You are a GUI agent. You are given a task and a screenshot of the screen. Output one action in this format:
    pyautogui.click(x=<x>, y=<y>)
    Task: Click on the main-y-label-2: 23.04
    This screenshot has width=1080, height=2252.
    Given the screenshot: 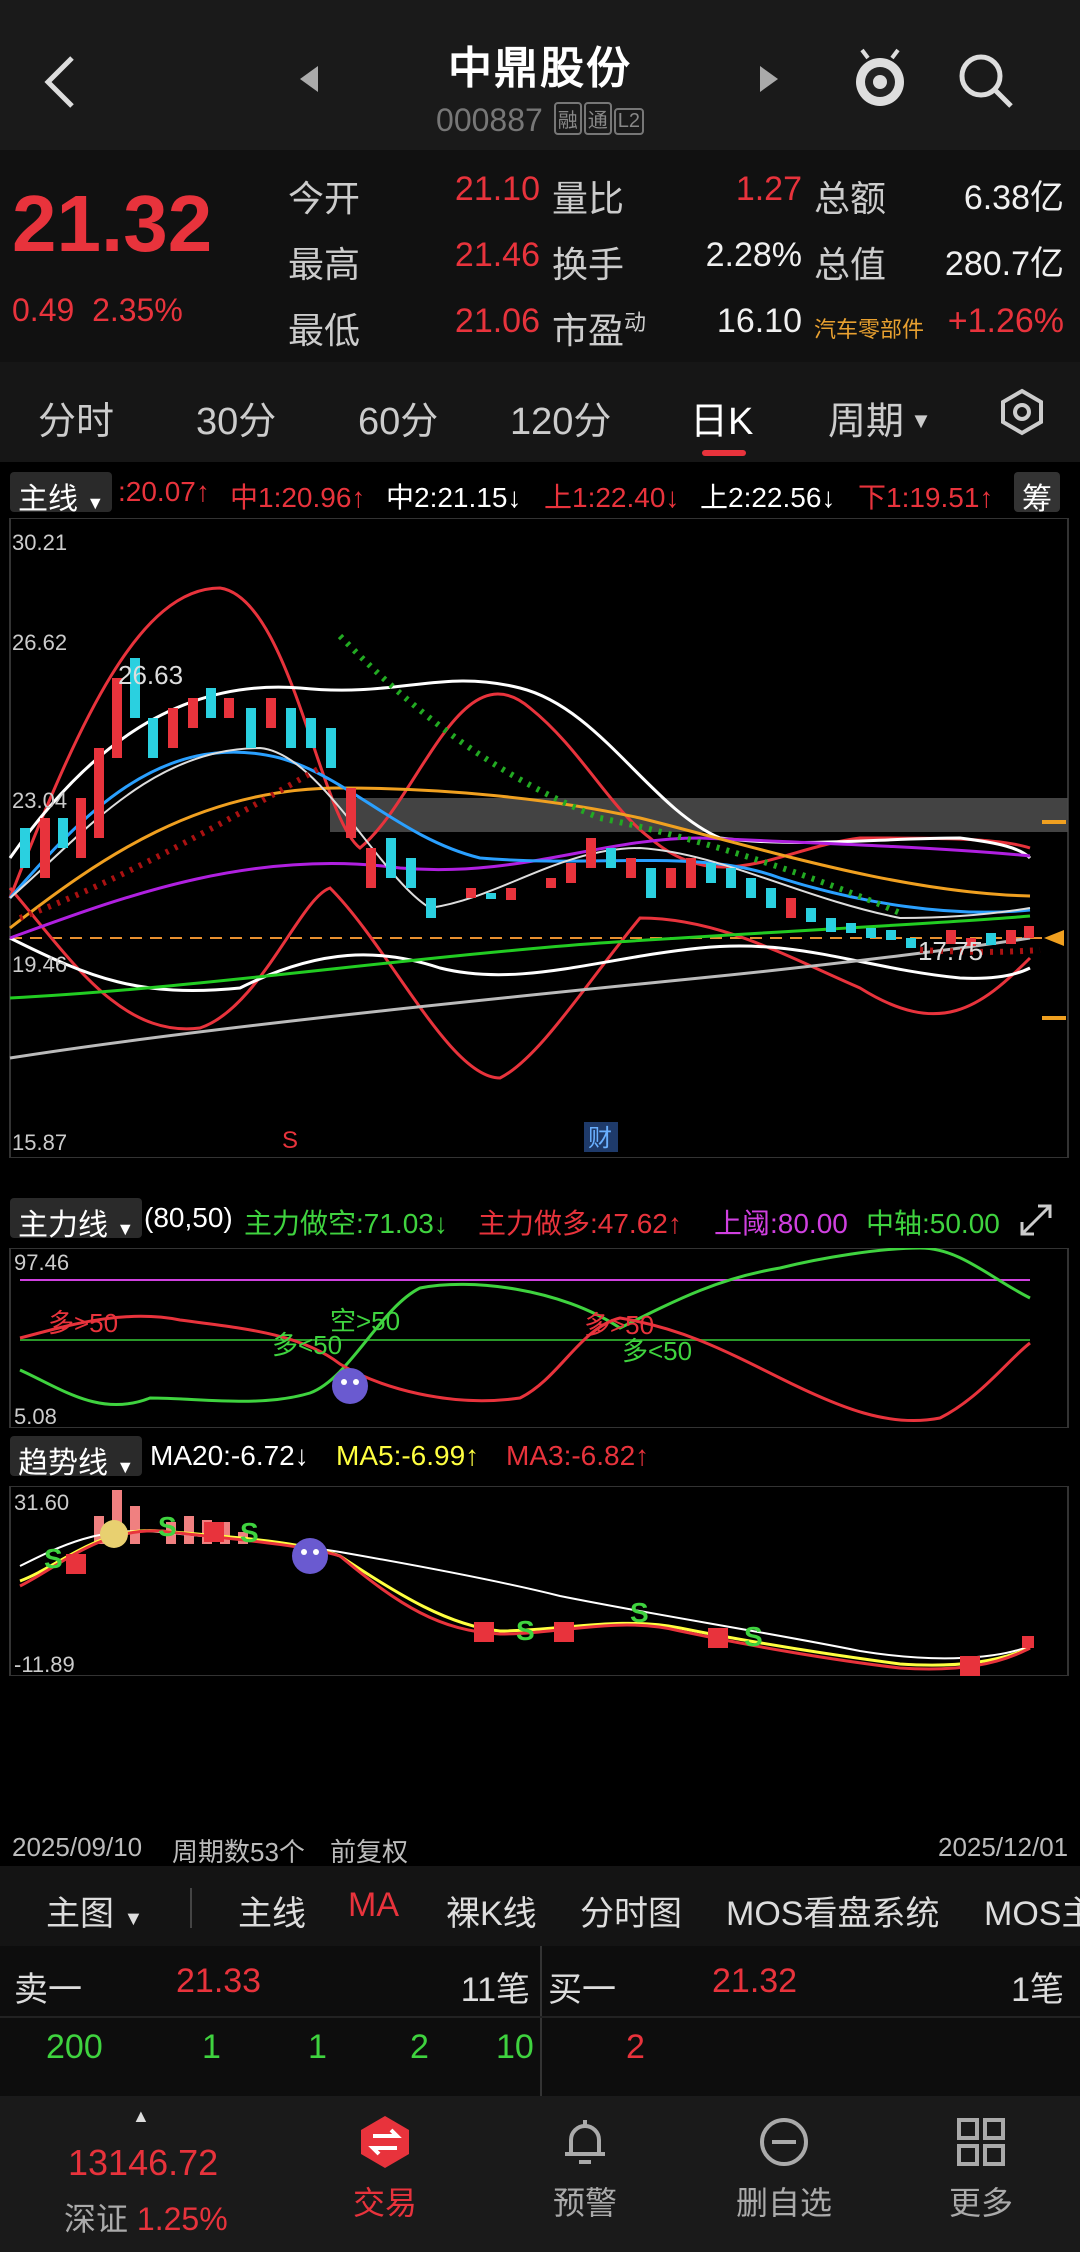 What is the action you would take?
    pyautogui.click(x=39, y=800)
    